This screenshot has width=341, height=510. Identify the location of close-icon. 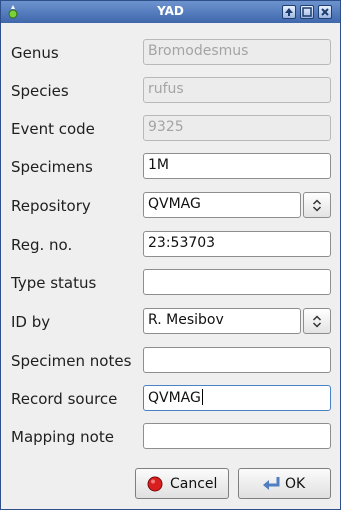
(325, 12).